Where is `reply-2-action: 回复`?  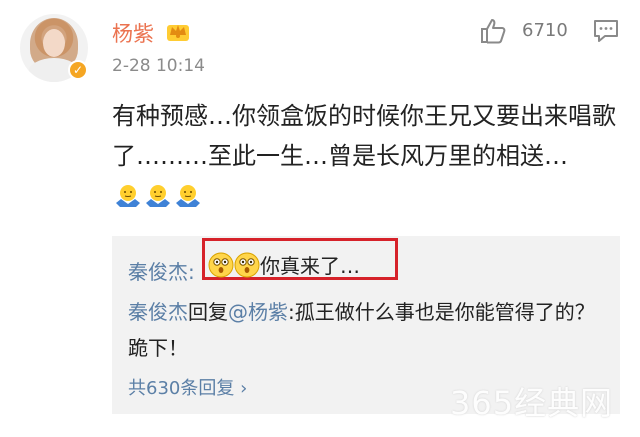
reply-2-action: 回复 is located at coordinates (208, 312).